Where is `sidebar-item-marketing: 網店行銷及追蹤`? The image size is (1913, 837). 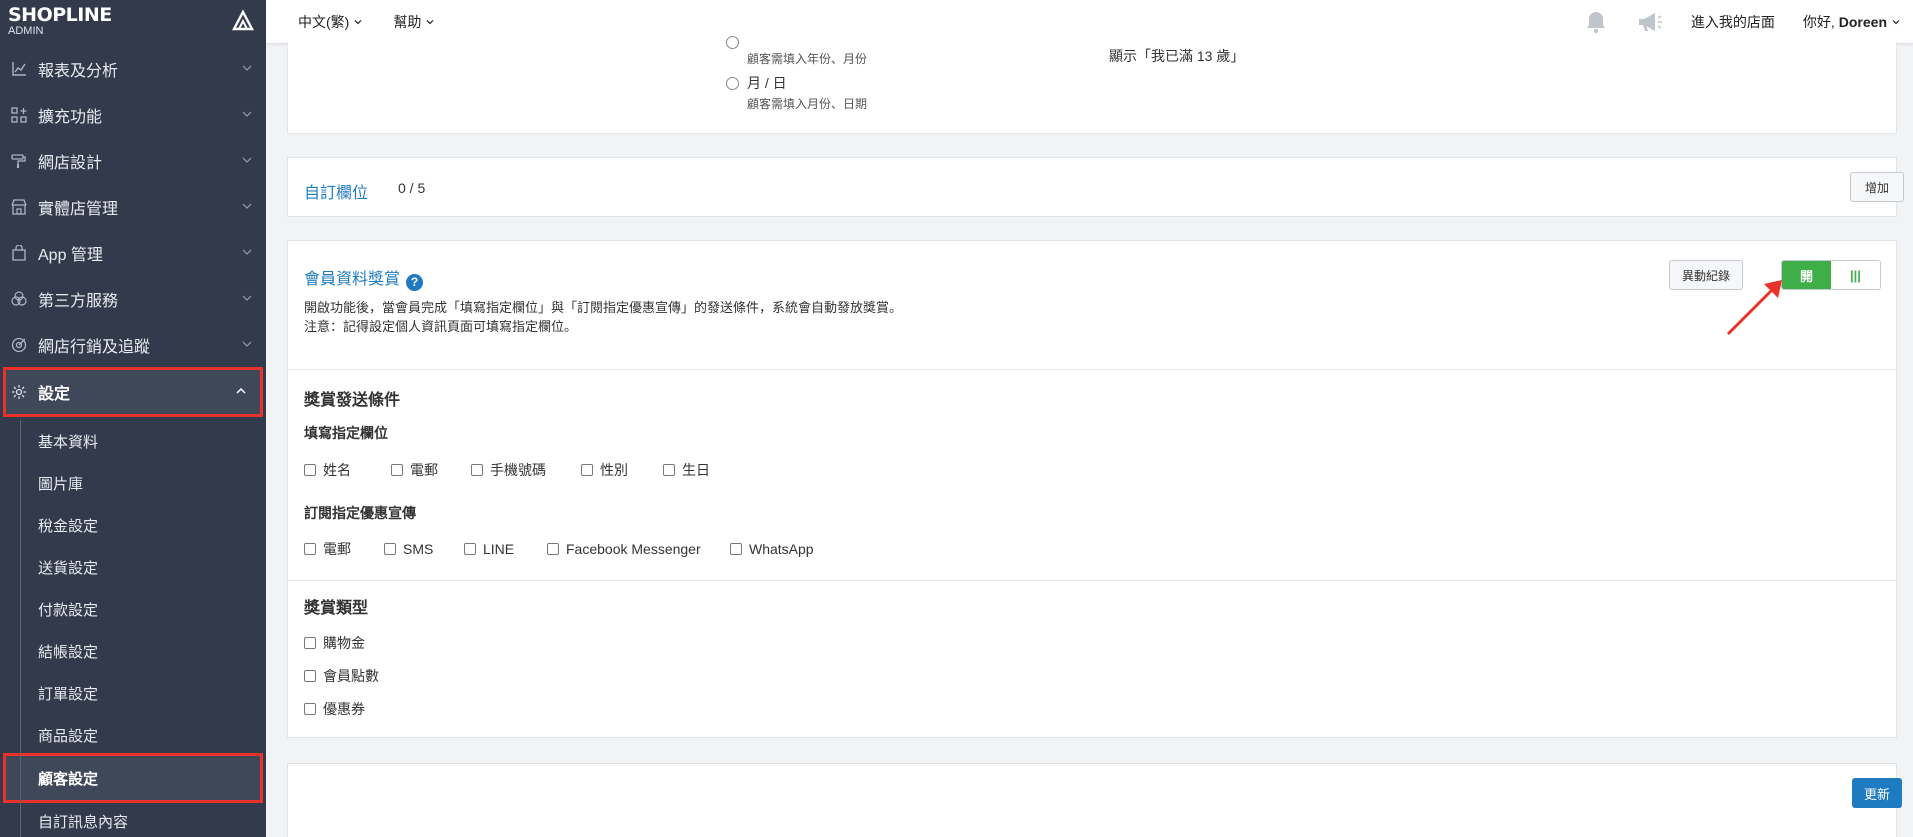 sidebar-item-marketing: 網店行銷及追蹤 is located at coordinates (133, 345).